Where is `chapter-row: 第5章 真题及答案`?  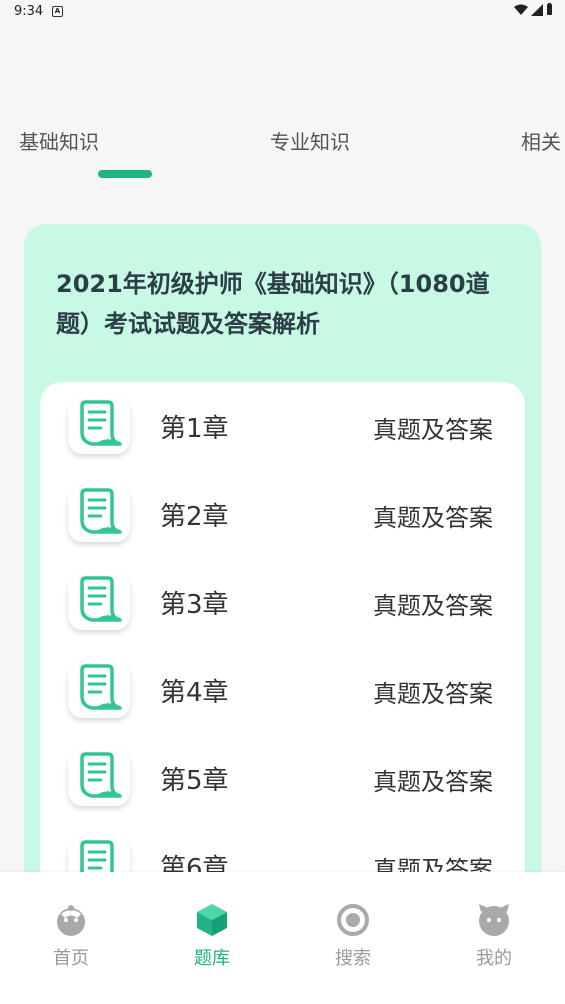
chapter-row: 第5章 真题及答案 is located at coordinates (282, 778).